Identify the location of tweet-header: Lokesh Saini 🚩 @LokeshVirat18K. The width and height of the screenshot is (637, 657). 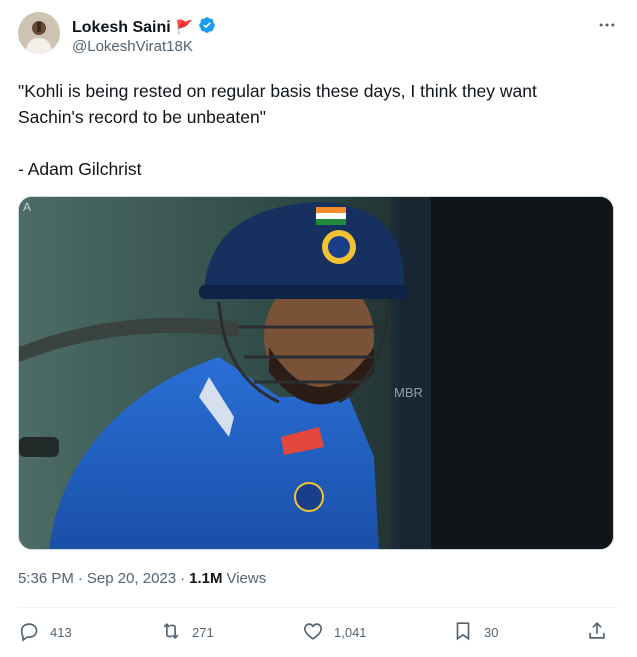
(318, 36).